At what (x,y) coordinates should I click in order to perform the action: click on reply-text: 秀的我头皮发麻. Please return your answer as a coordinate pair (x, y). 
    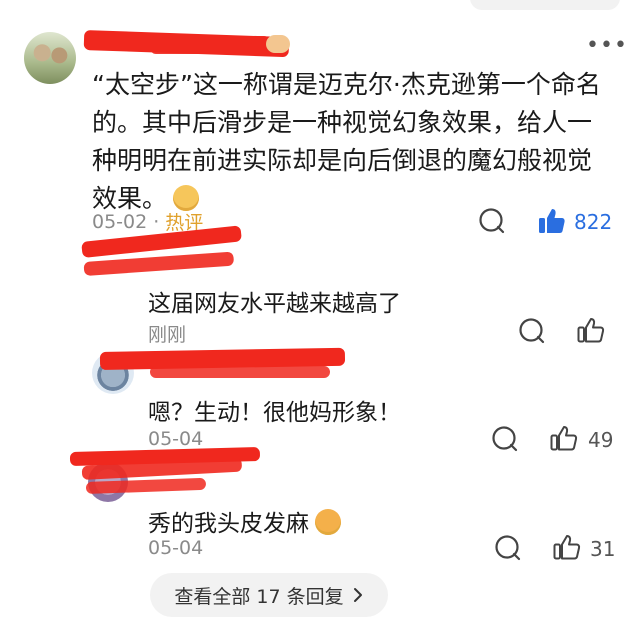
    Looking at the image, I should click on (244, 521).